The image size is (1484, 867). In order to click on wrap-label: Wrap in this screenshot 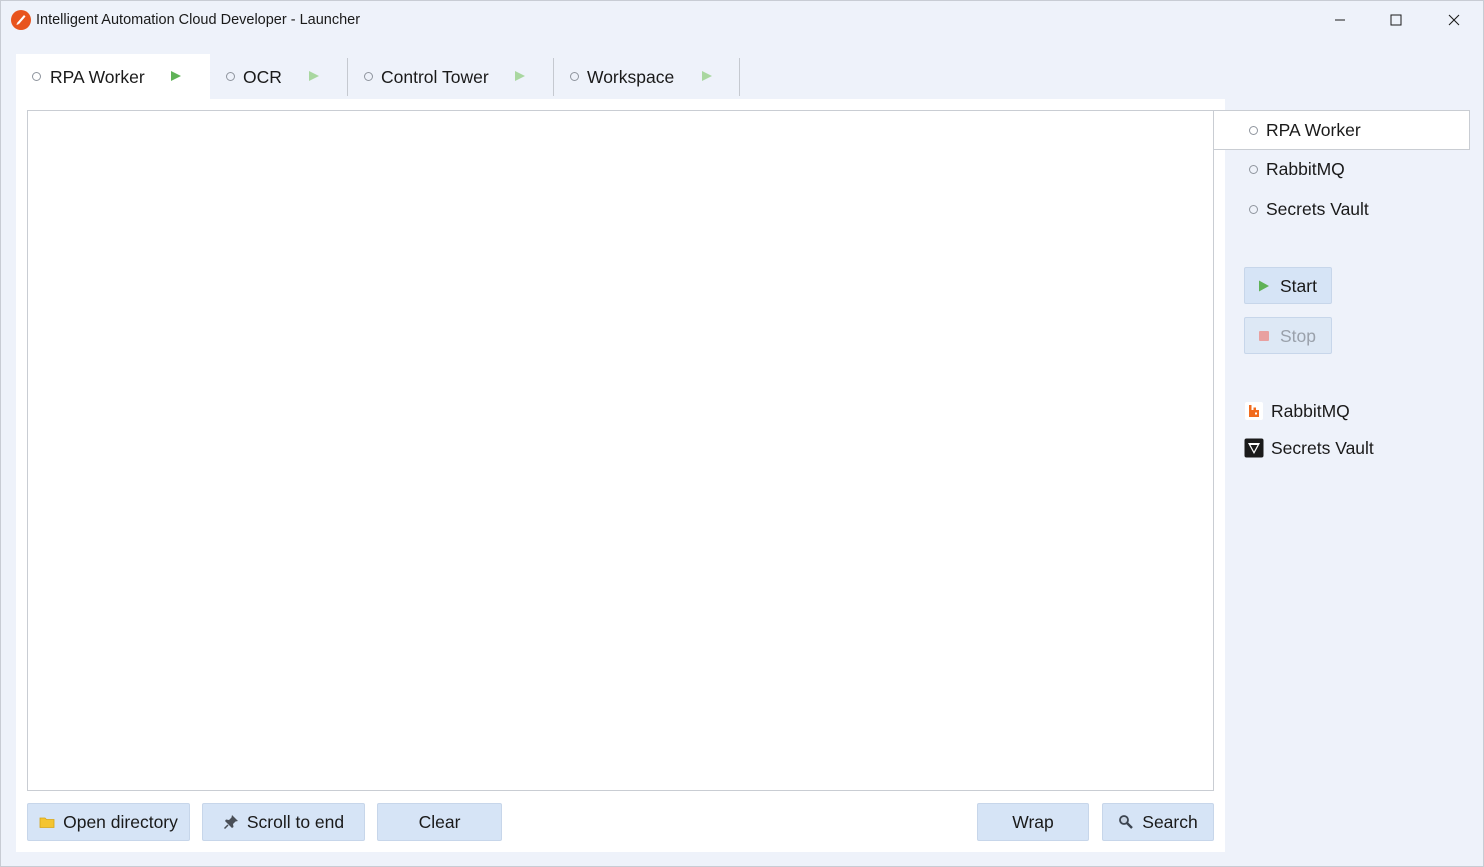, I will do `click(1033, 821)`.